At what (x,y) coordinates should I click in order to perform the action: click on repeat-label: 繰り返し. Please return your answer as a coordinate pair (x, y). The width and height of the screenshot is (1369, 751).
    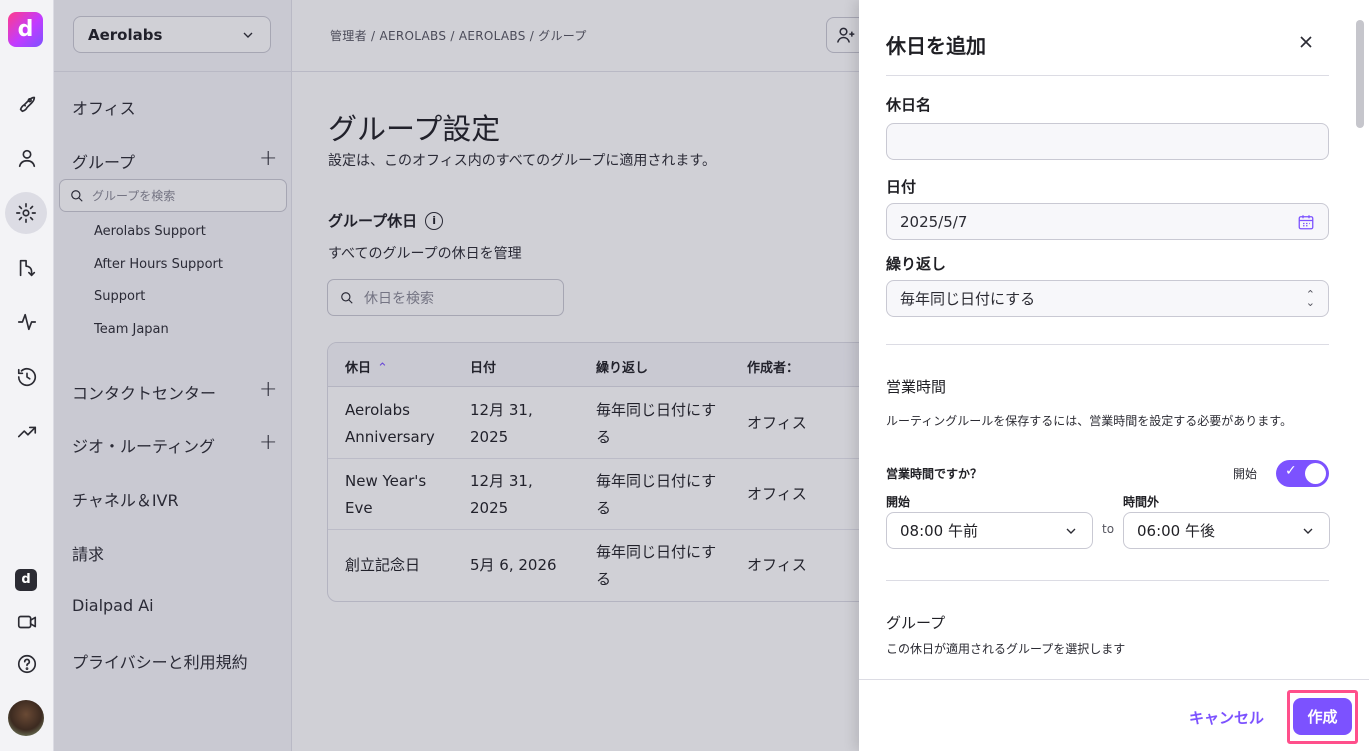
    Looking at the image, I should click on (916, 264).